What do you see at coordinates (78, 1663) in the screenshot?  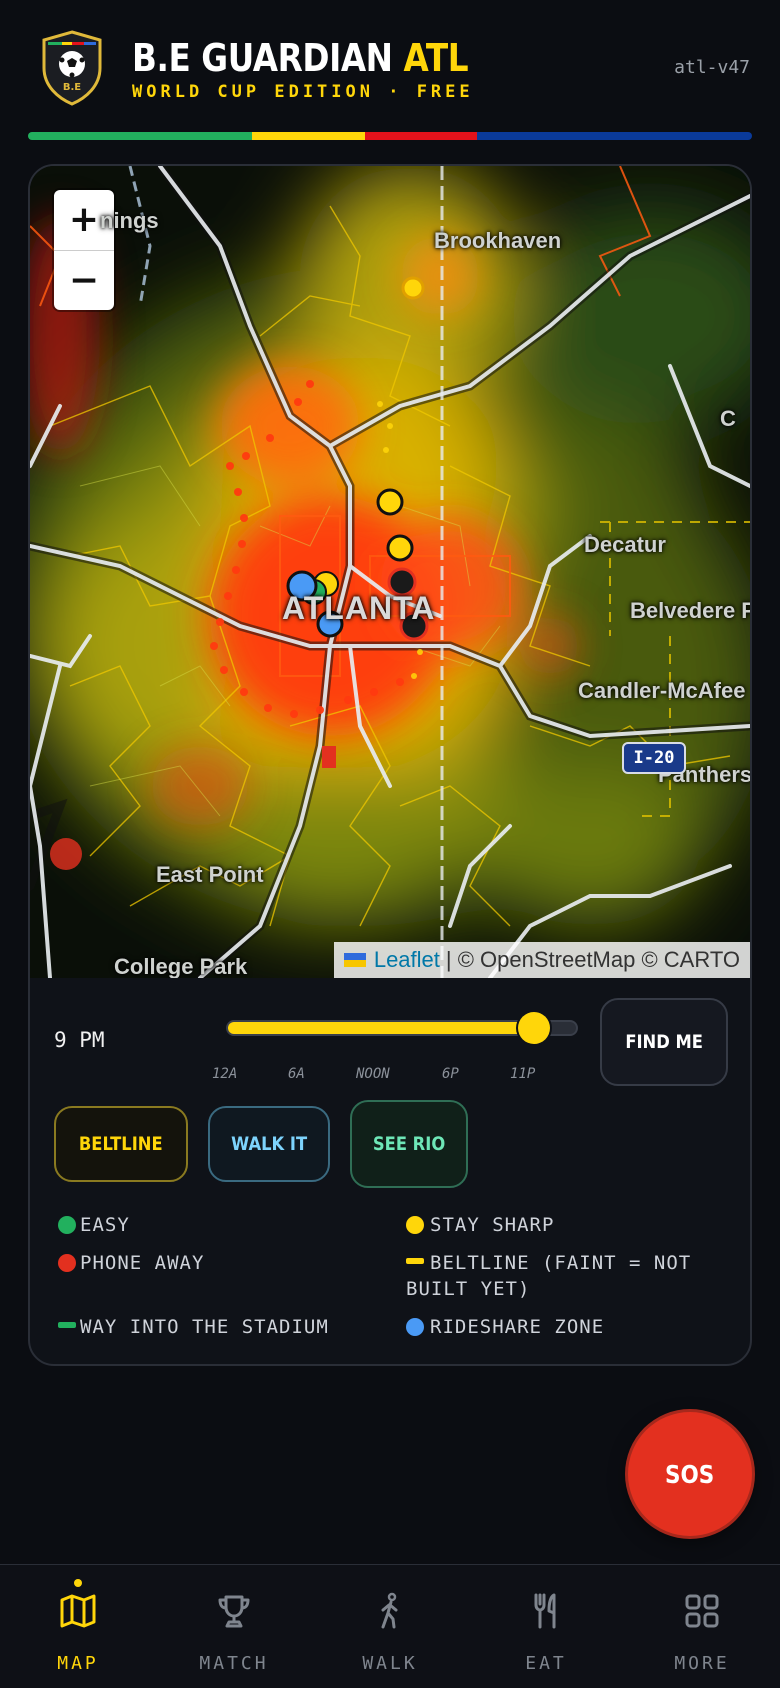 I see `nav-label: MAP` at bounding box center [78, 1663].